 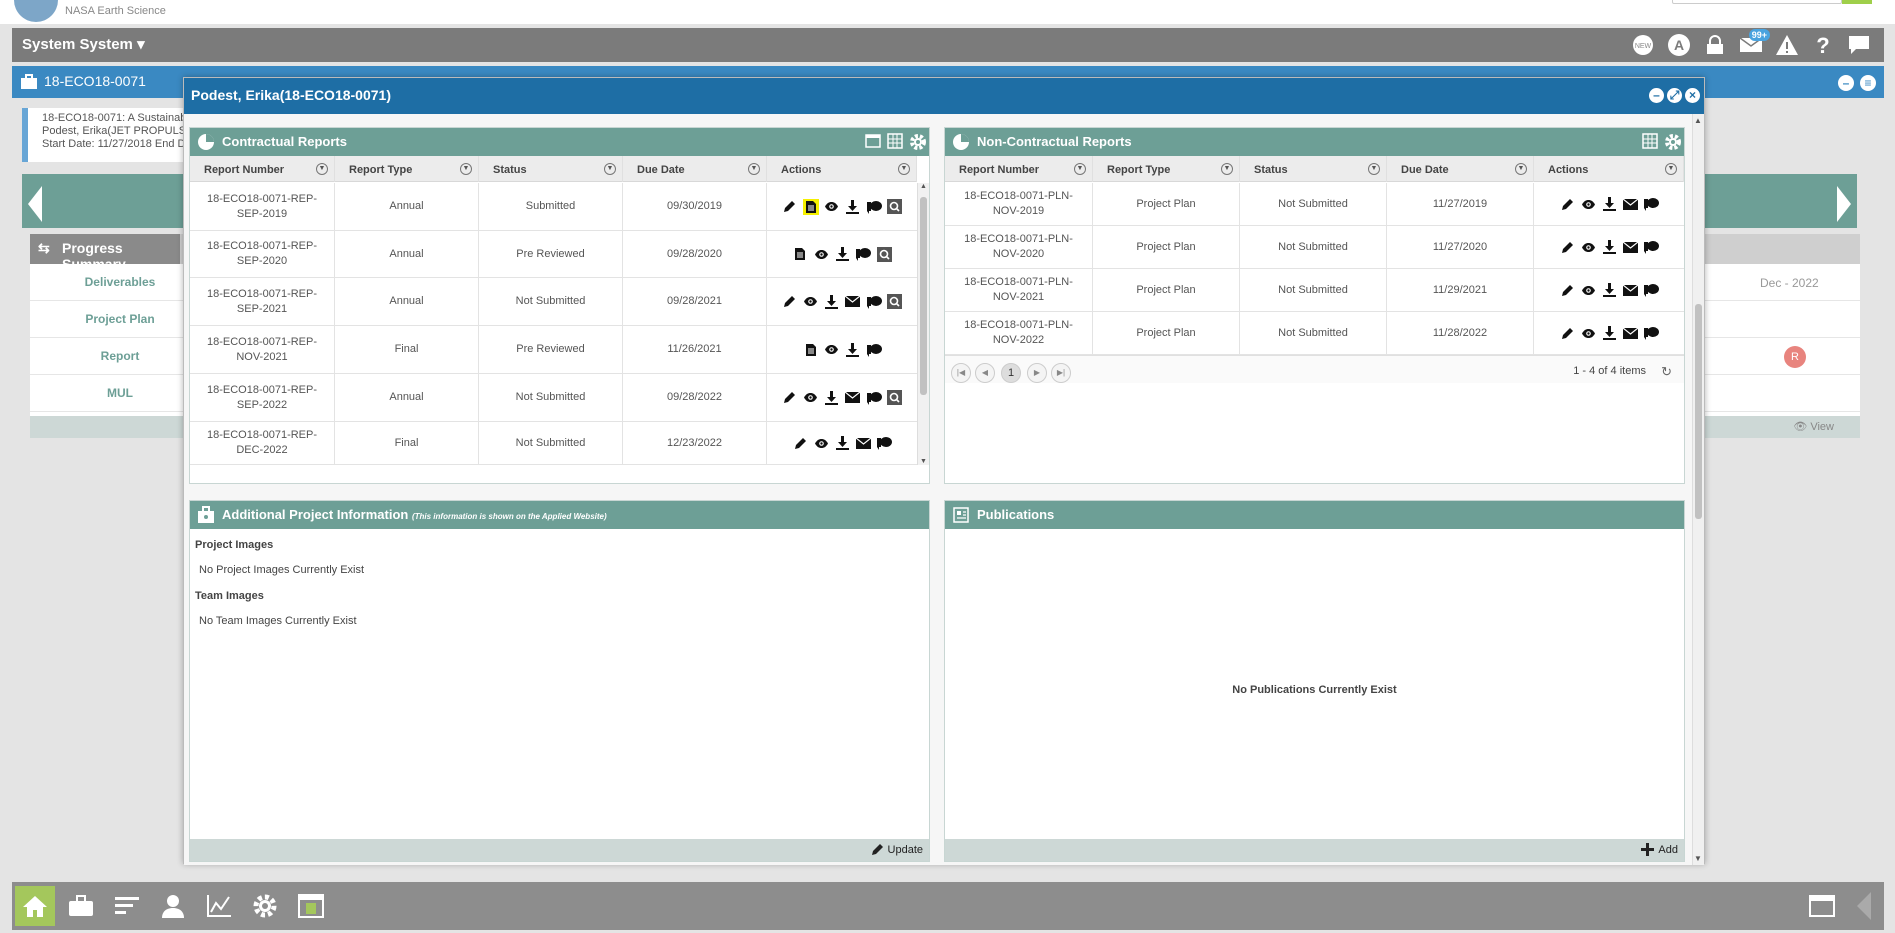 What do you see at coordinates (1692, 95) in the screenshot?
I see `close-icon: ×` at bounding box center [1692, 95].